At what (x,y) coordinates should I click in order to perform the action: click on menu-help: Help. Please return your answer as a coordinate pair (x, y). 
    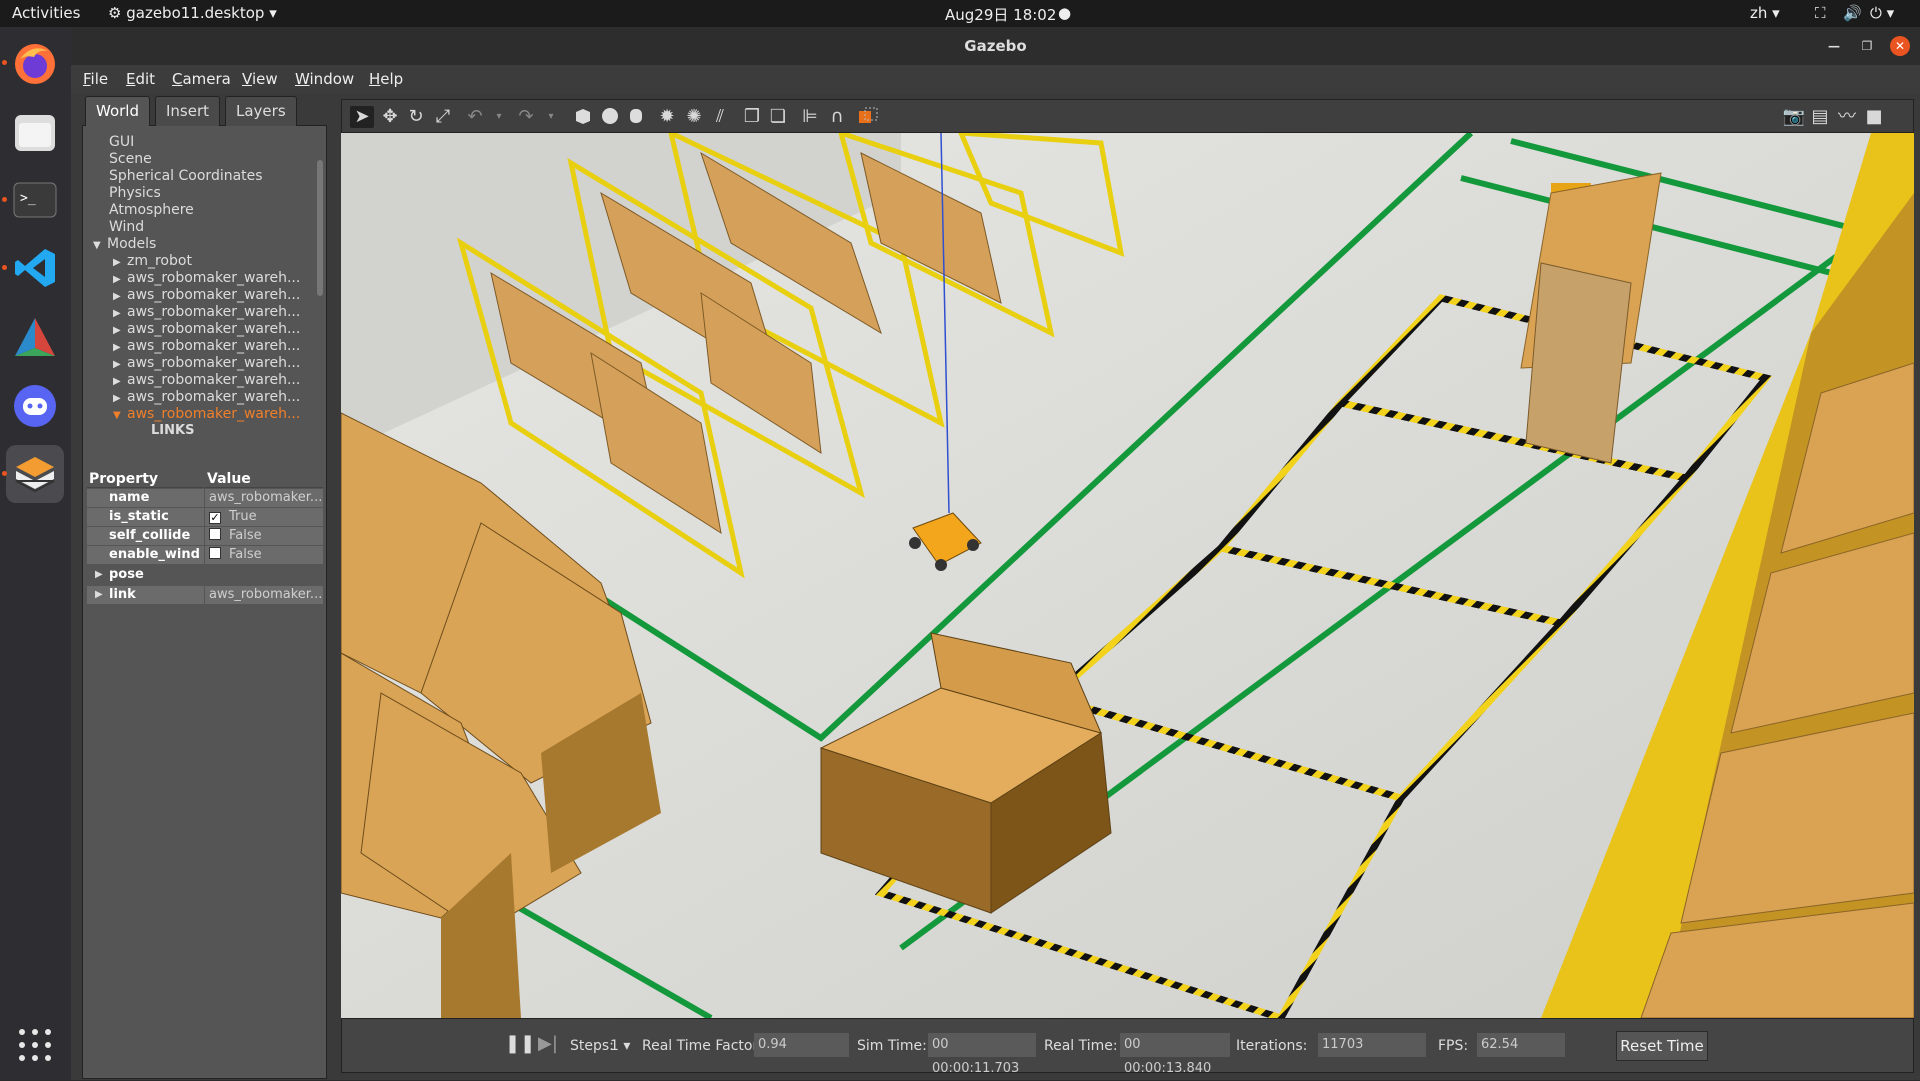
    Looking at the image, I should click on (386, 79).